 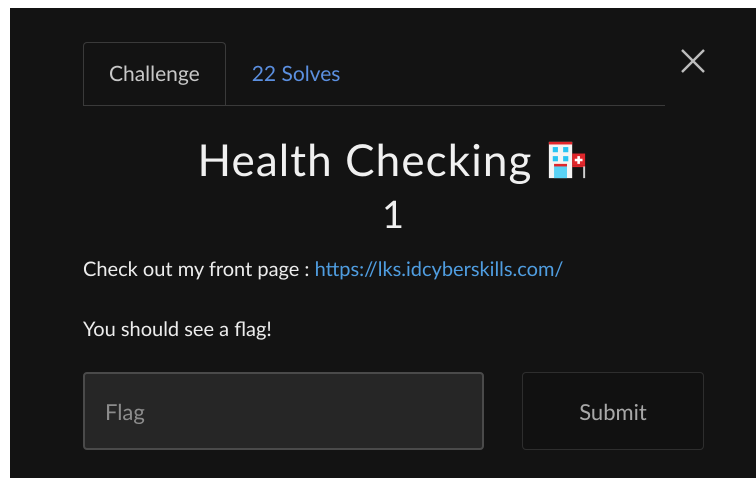 I want to click on challenge-title: Health Checking, so click(x=365, y=160).